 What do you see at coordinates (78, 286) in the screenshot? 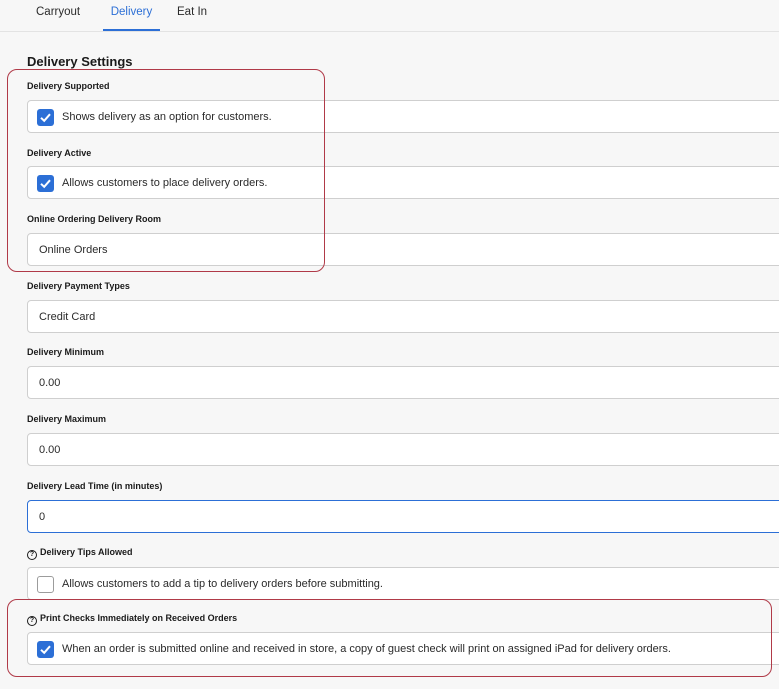
I see `payment-types-label: Delivery Payment Types` at bounding box center [78, 286].